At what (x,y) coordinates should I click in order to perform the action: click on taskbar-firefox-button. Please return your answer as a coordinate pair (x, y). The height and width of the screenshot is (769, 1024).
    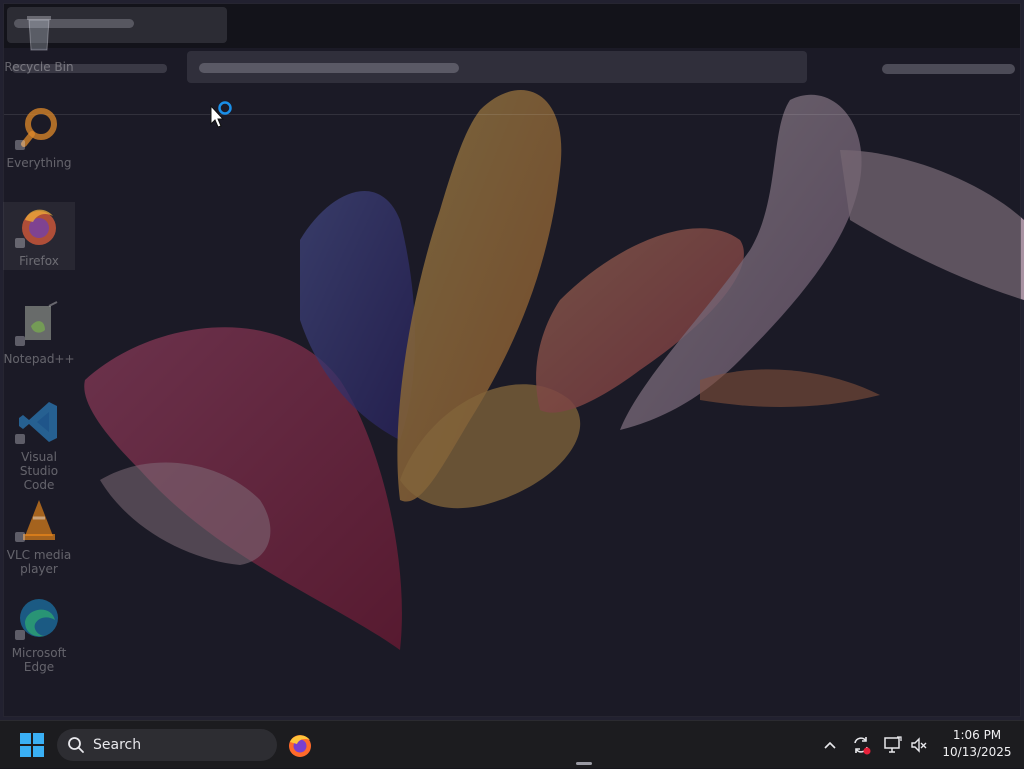
    Looking at the image, I should click on (438, 745).